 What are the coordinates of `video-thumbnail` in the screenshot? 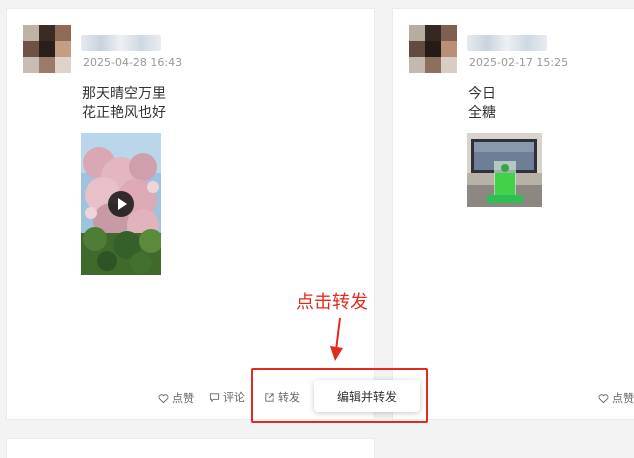 It's located at (121, 204).